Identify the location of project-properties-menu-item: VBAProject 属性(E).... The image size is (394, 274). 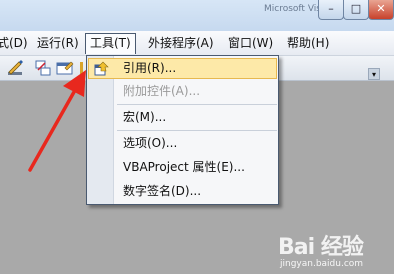
(182, 167).